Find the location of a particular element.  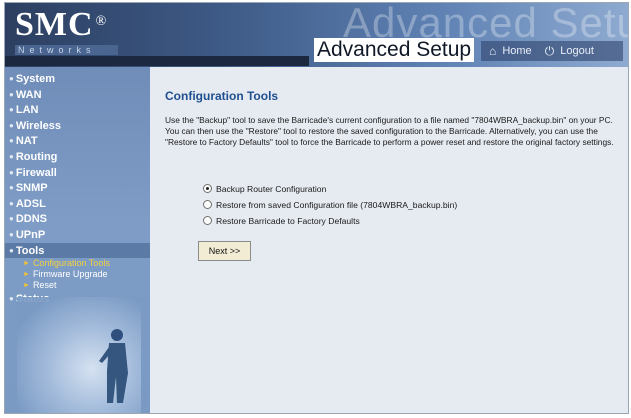

sidebar-item-label: LAN is located at coordinates (27, 110).